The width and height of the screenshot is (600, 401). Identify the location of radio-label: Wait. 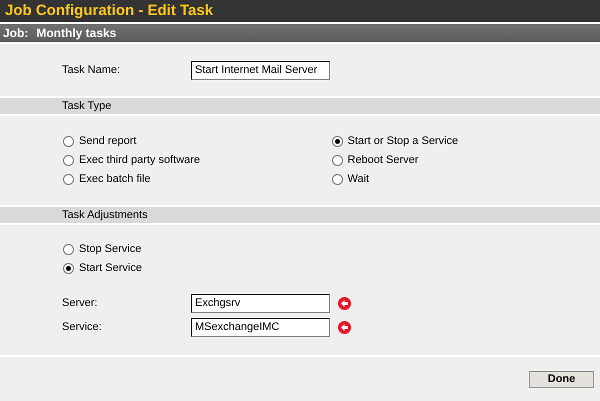
(359, 179).